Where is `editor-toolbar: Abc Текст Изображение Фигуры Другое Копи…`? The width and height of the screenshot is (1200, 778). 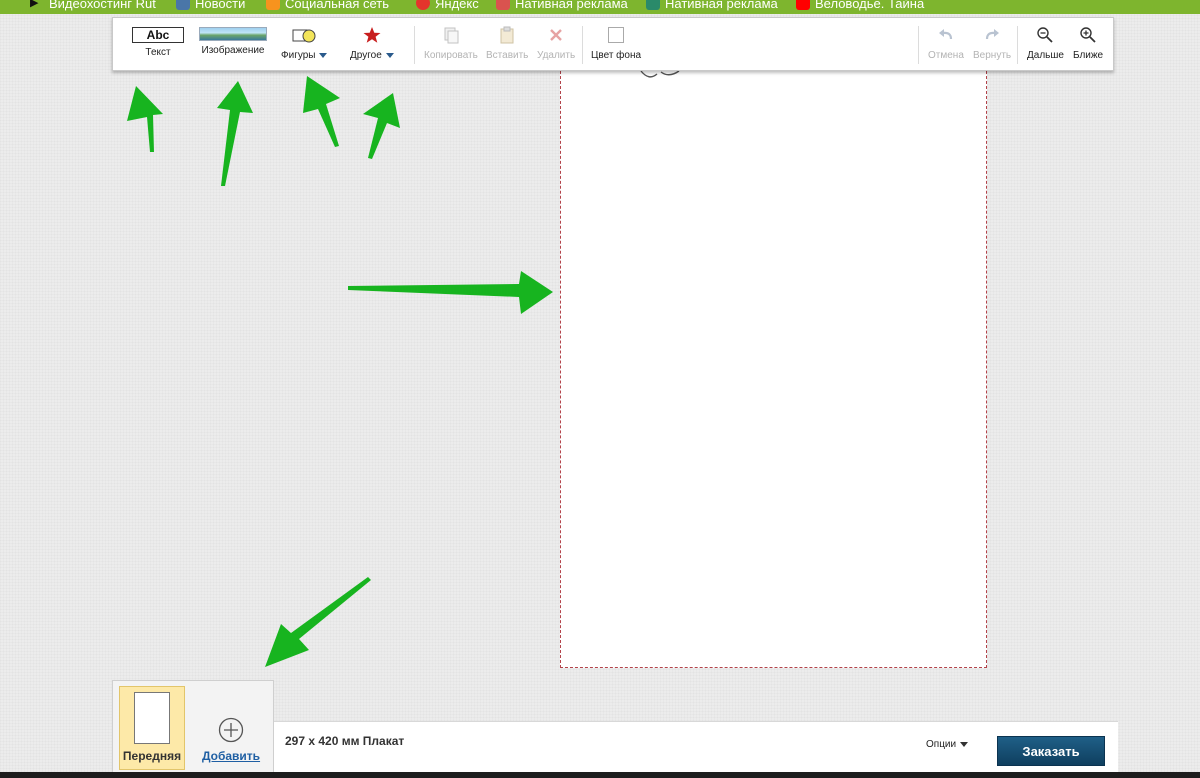 editor-toolbar: Abc Текст Изображение Фигуры Другое Копи… is located at coordinates (613, 44).